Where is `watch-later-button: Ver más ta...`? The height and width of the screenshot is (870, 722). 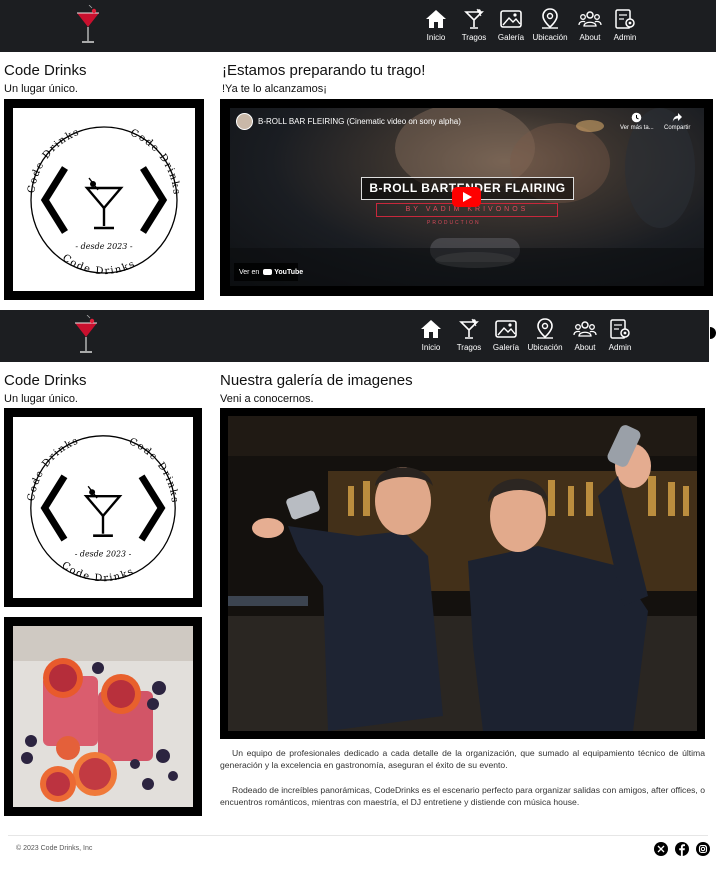 watch-later-button: Ver más ta... is located at coordinates (637, 121).